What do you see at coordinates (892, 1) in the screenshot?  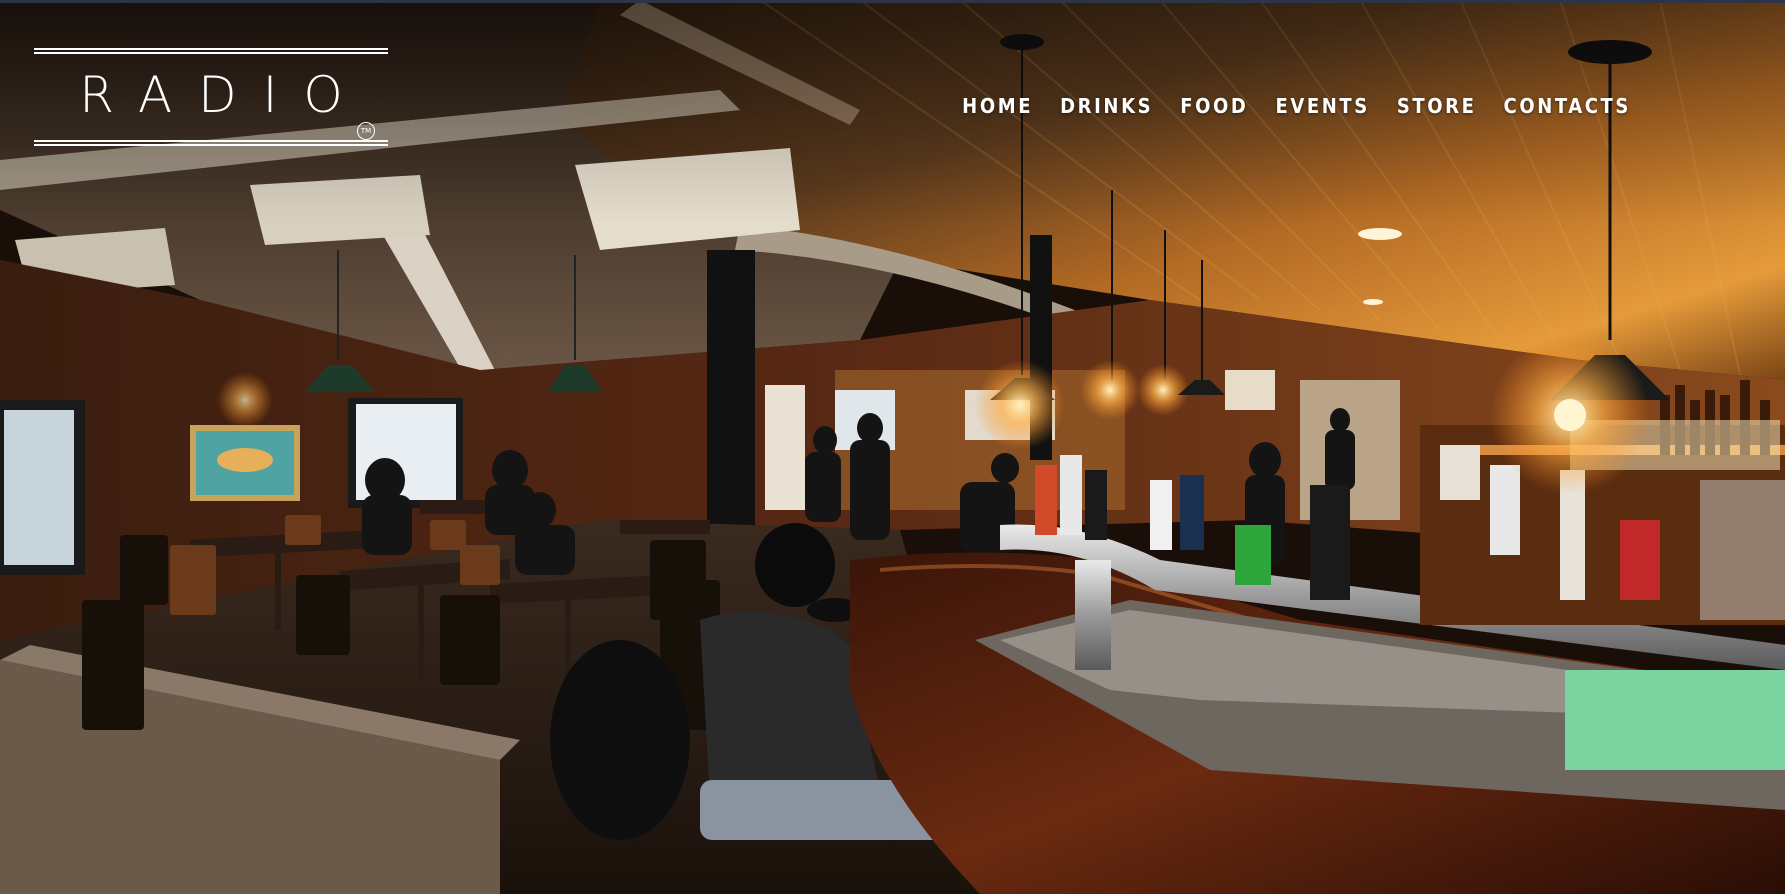 I see `top-border` at bounding box center [892, 1].